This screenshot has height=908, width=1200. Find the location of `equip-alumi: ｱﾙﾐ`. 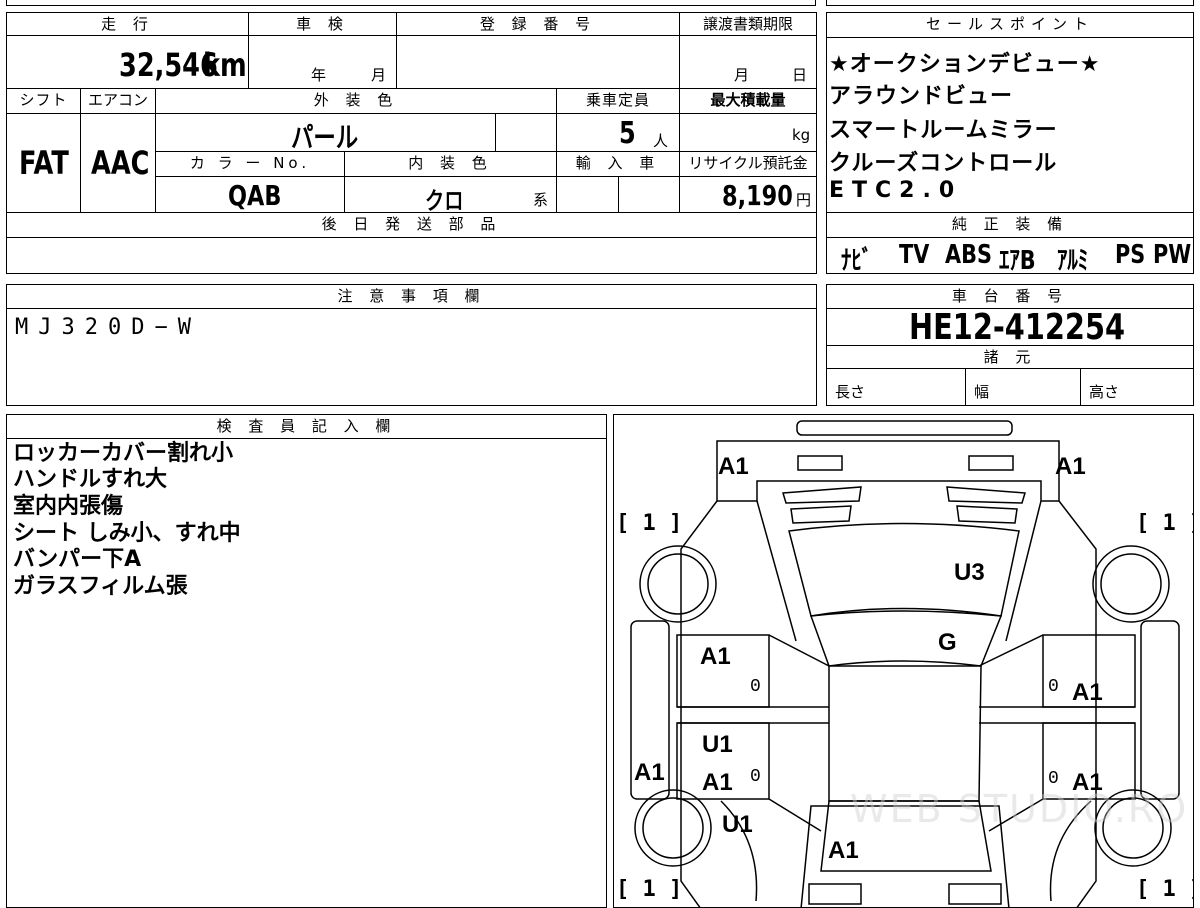

equip-alumi: ｱﾙﾐ is located at coordinates (1073, 261).